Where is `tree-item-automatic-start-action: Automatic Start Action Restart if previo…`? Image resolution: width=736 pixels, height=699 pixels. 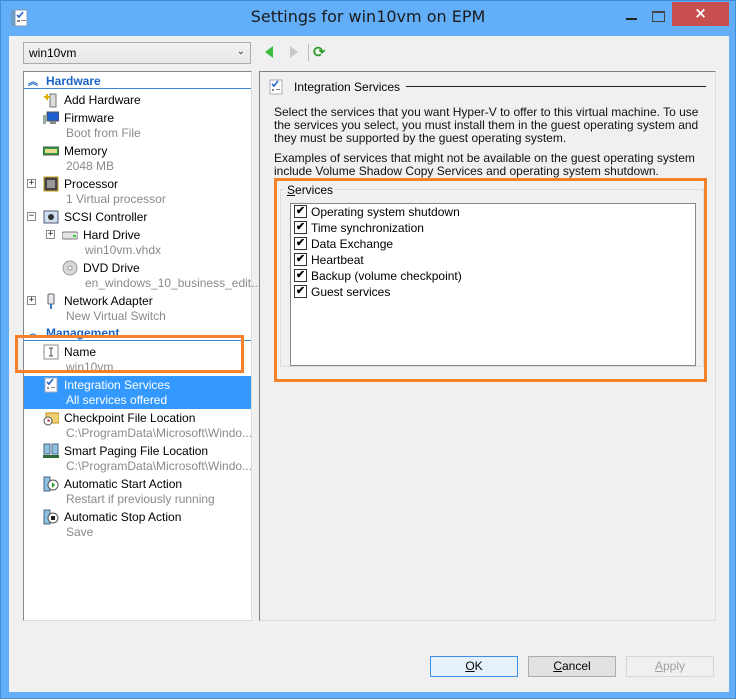
tree-item-automatic-start-action: Automatic Start Action Restart if previo… is located at coordinates (137, 491).